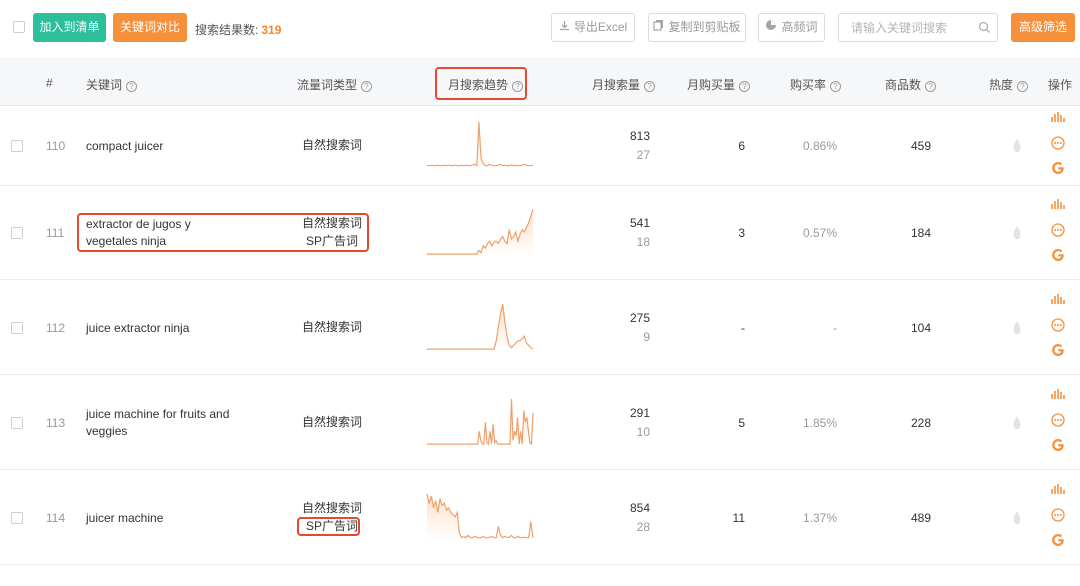  Describe the element at coordinates (124, 146) in the screenshot. I see `keyword-cell: compact juicer` at that location.